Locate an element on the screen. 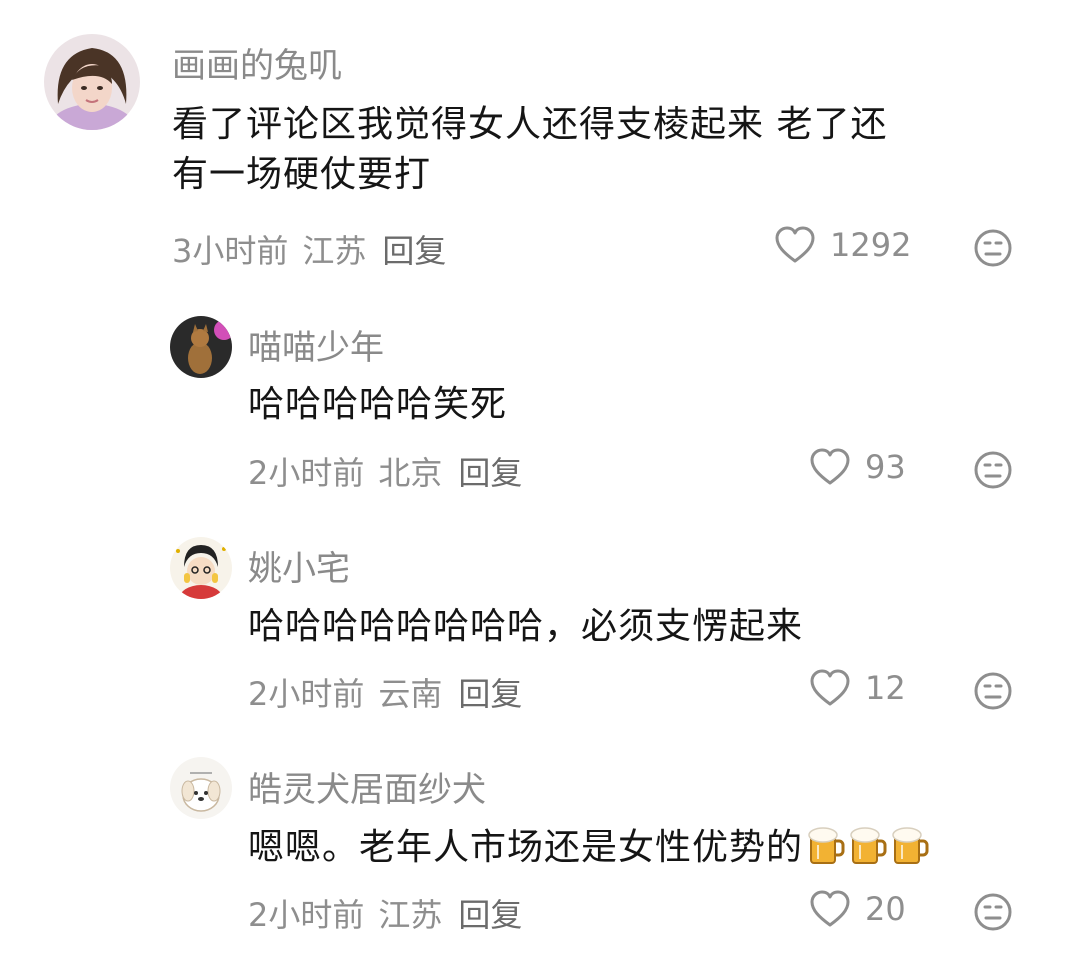 The image size is (1079, 964). like-button: 20 is located at coordinates (857, 909).